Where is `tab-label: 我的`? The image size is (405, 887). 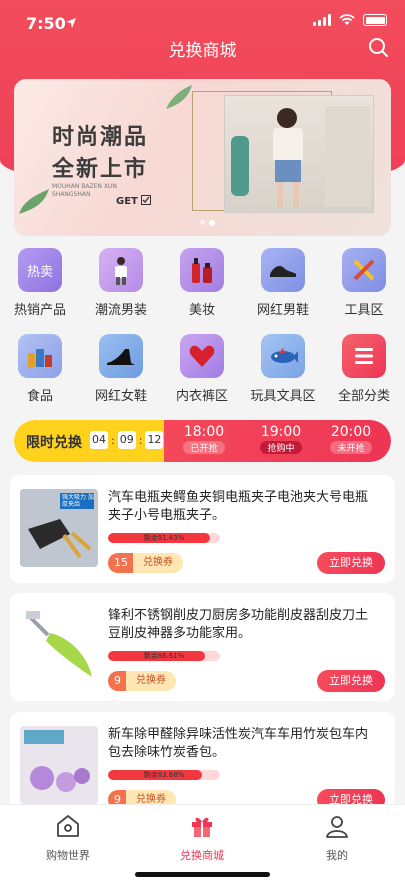 tab-label: 我的 is located at coordinates (337, 855).